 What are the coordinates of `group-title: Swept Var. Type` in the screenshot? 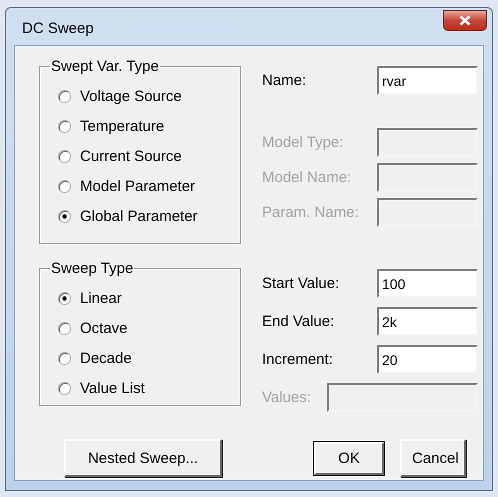 It's located at (105, 66).